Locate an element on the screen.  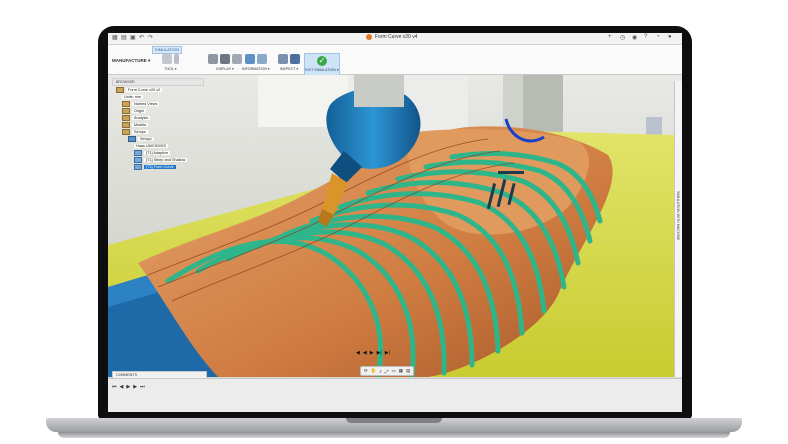
browser-node: Analysis is located at coordinates (158, 117).